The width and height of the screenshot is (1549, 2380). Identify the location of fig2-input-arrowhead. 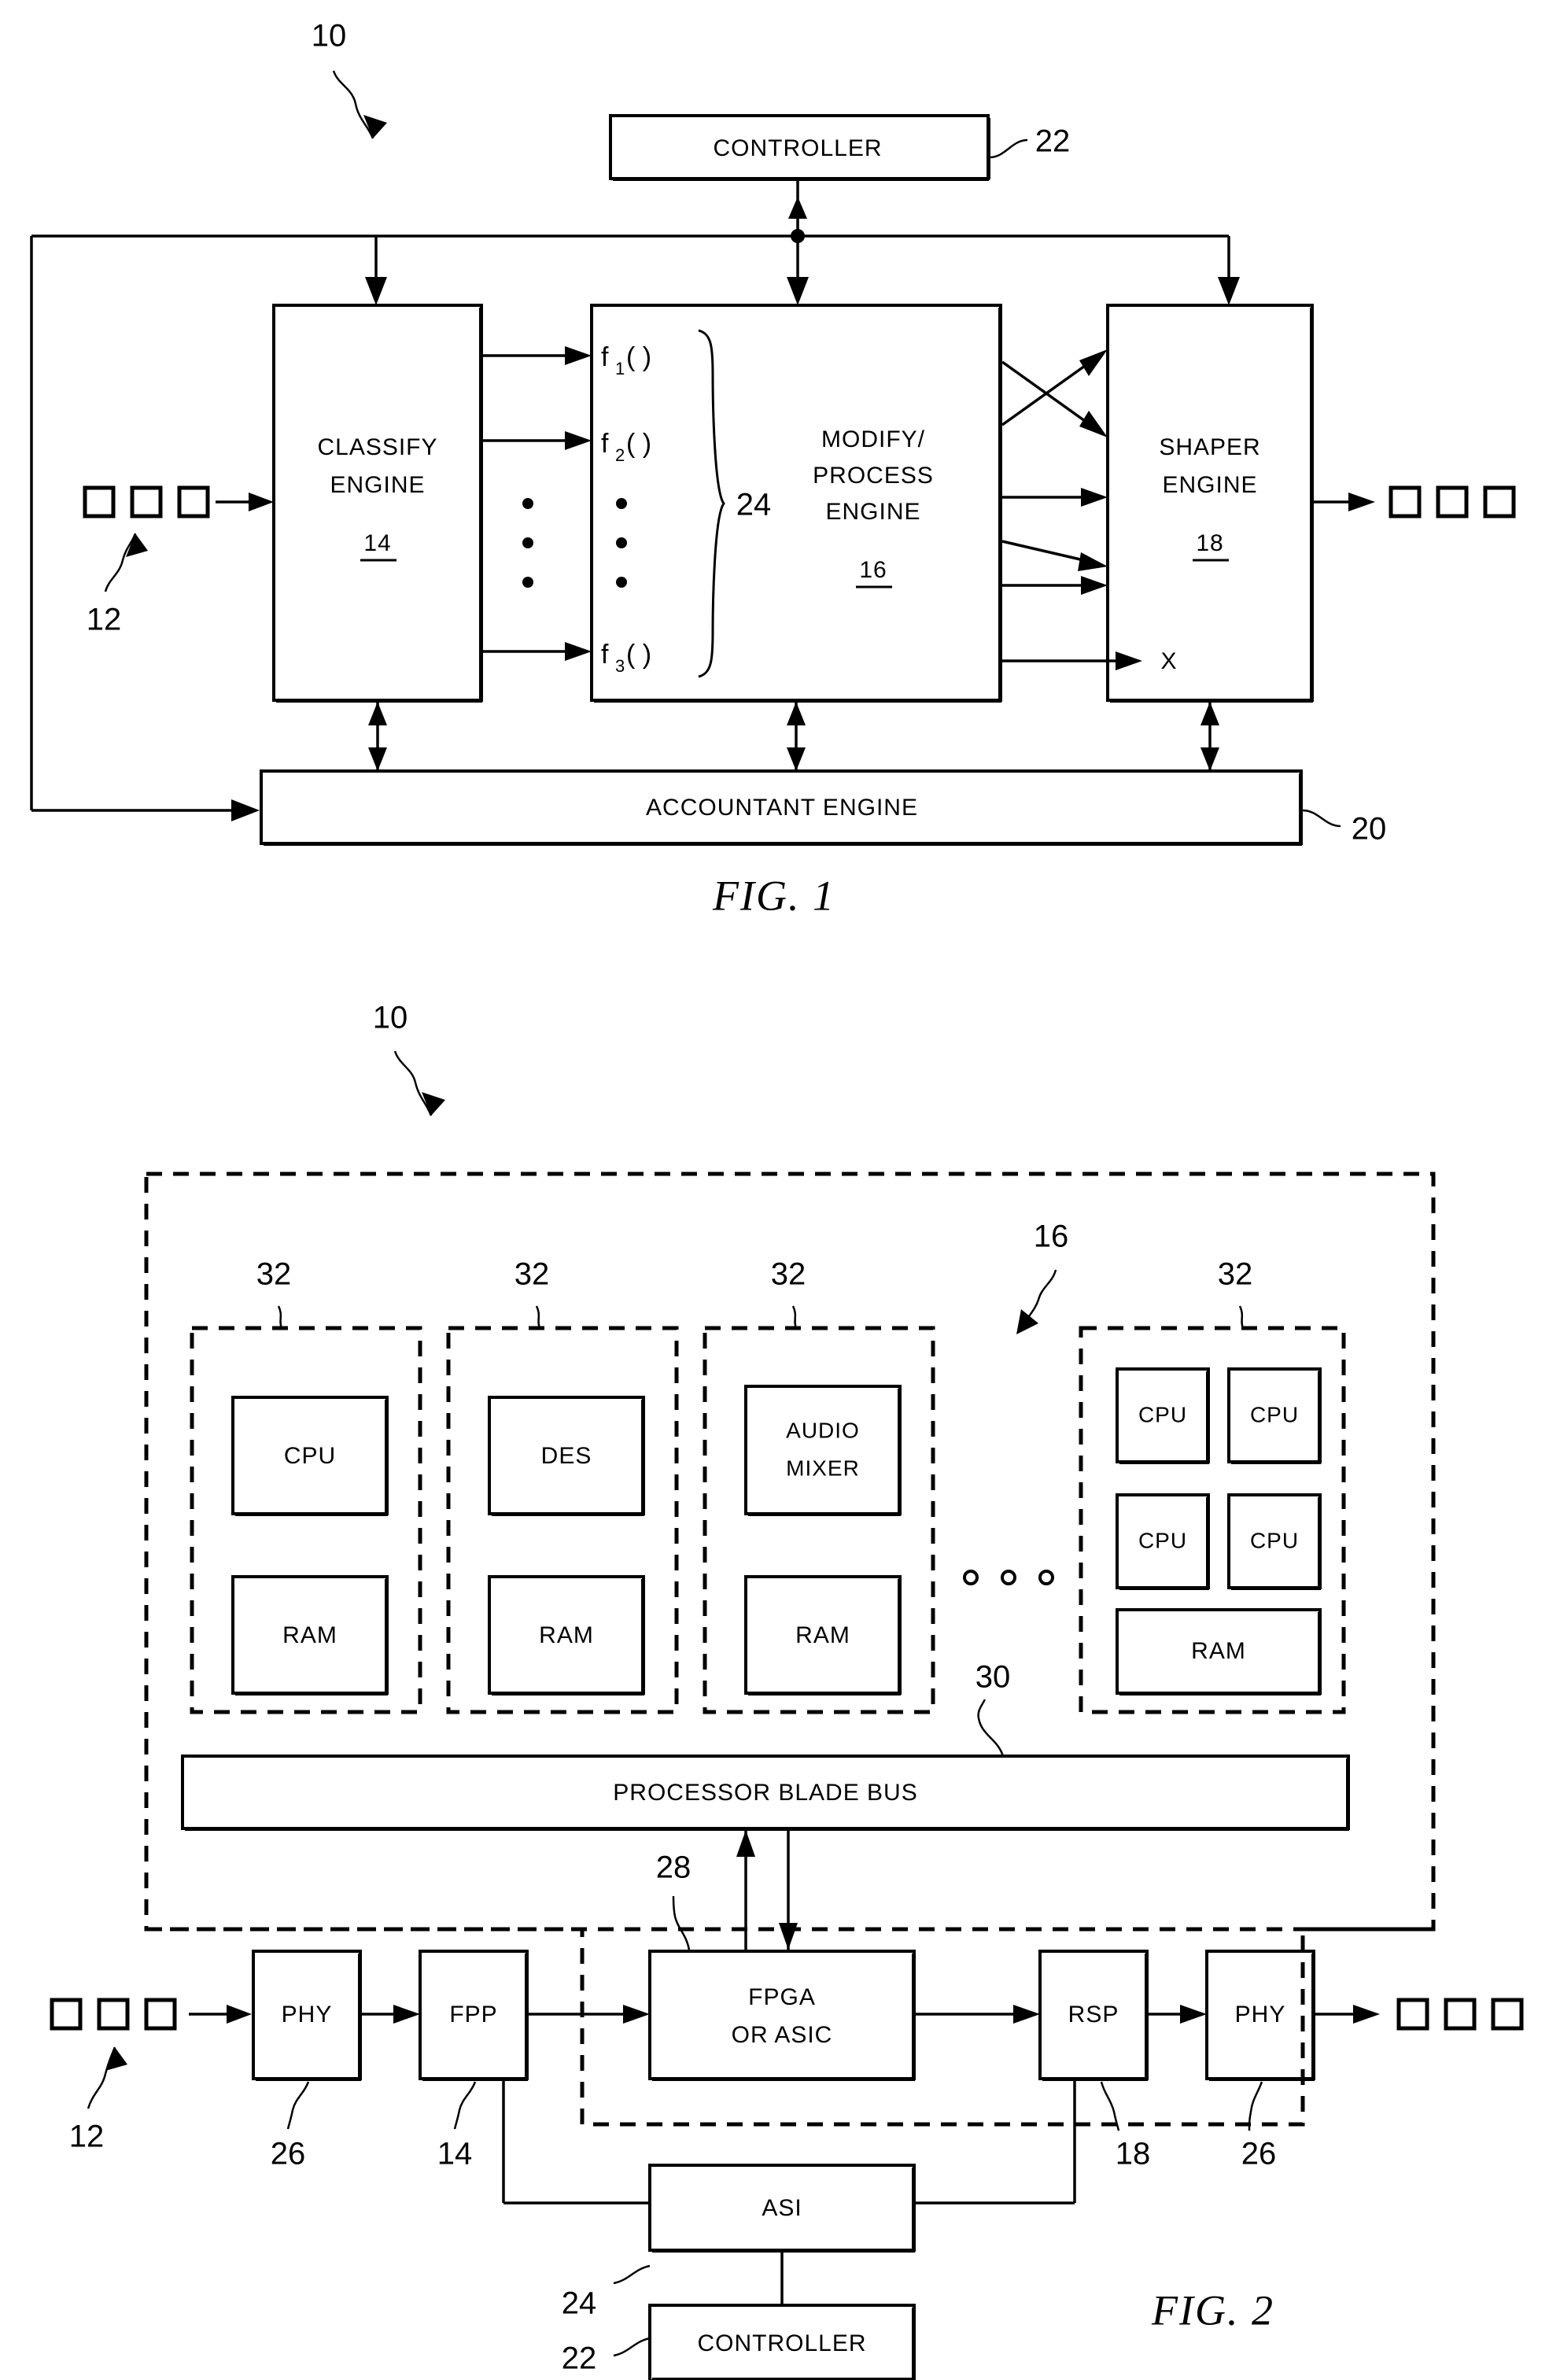
(239, 2014).